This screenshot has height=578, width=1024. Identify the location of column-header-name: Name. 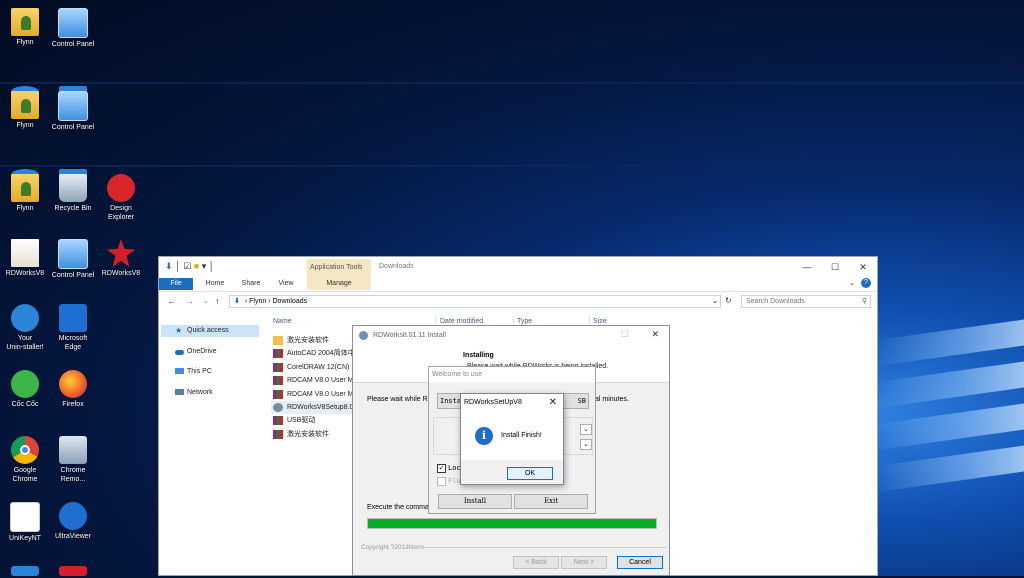
(282, 321).